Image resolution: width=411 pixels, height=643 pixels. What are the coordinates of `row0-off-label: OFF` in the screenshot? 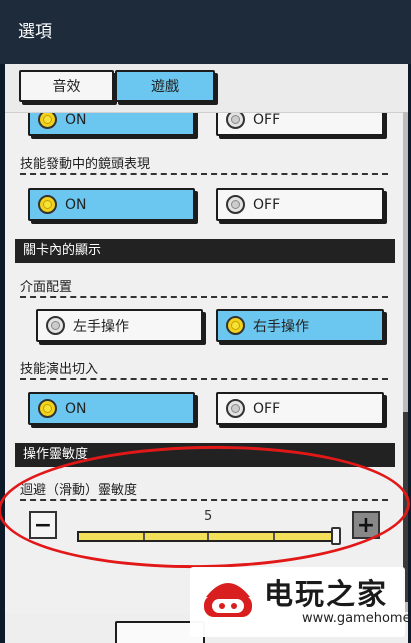 It's located at (267, 120).